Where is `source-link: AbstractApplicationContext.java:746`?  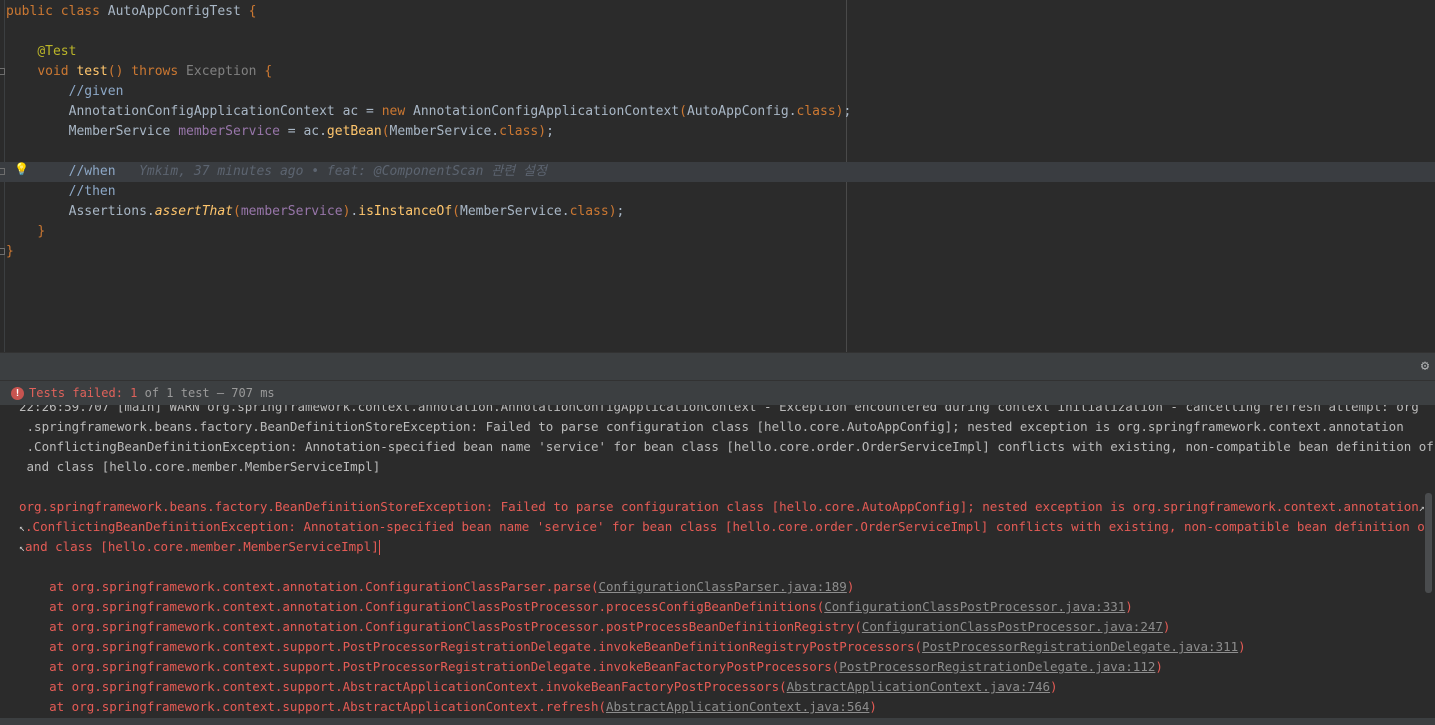 source-link: AbstractApplicationContext.java:746 is located at coordinates (918, 686).